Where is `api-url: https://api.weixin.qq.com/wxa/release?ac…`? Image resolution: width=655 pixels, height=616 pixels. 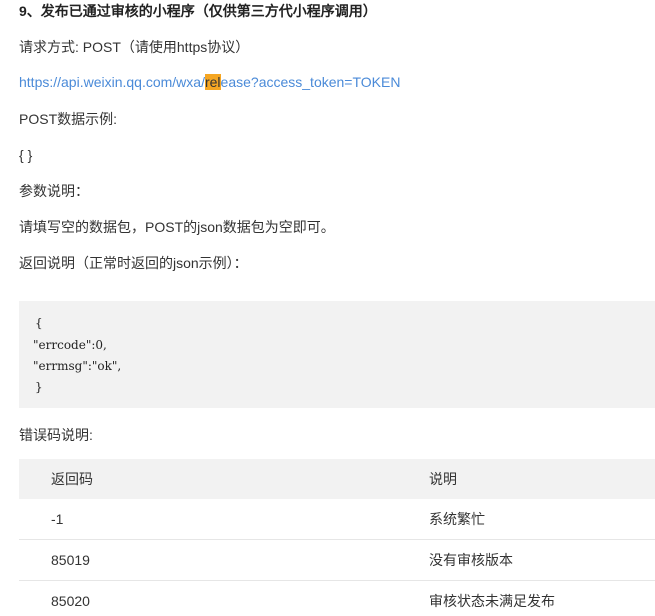
api-url: https://api.weixin.qq.com/wxa/release?ac… is located at coordinates (209, 82).